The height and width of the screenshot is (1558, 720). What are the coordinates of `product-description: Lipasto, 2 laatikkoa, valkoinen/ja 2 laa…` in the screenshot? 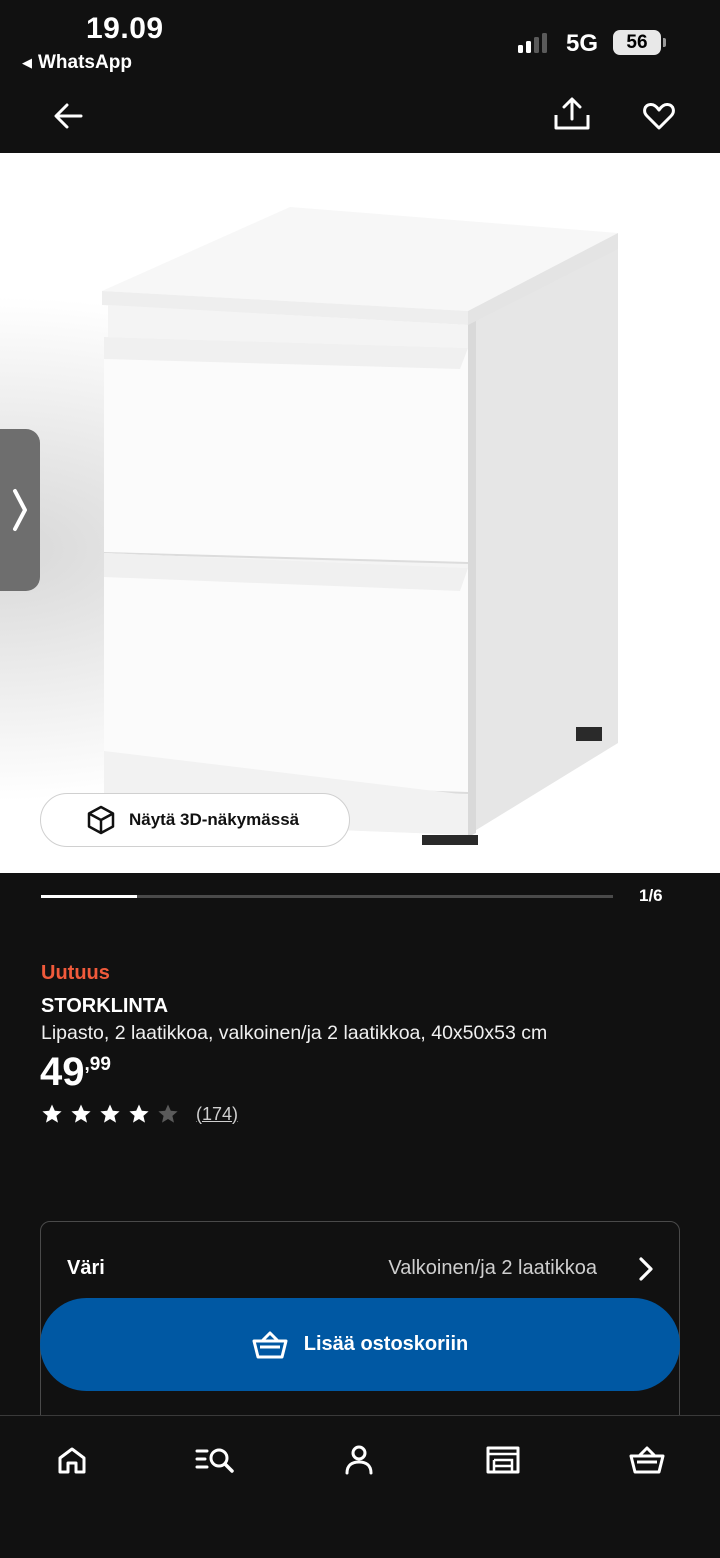 It's located at (294, 1033).